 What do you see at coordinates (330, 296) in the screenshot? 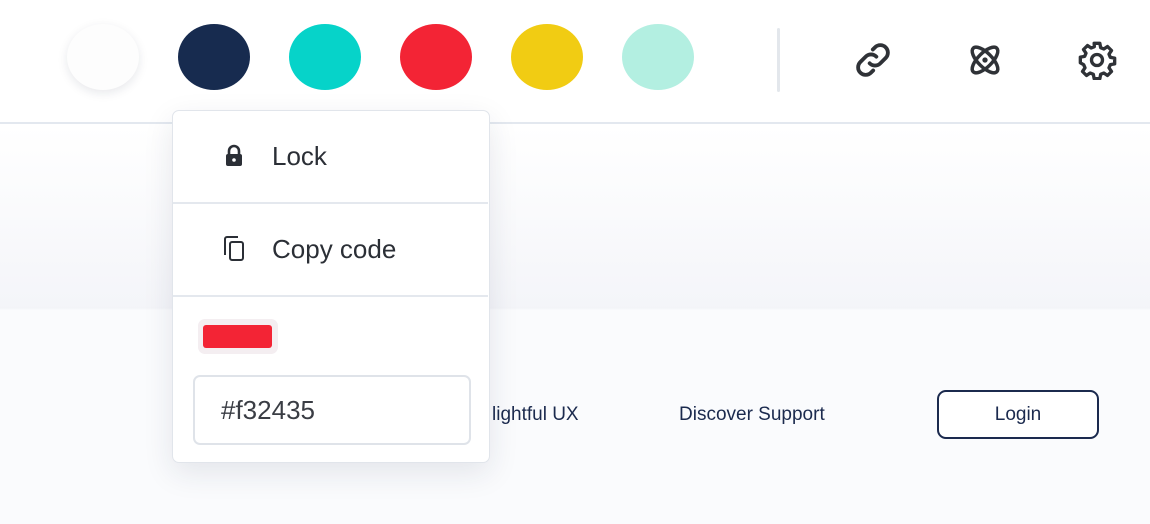
I see `menu-separator` at bounding box center [330, 296].